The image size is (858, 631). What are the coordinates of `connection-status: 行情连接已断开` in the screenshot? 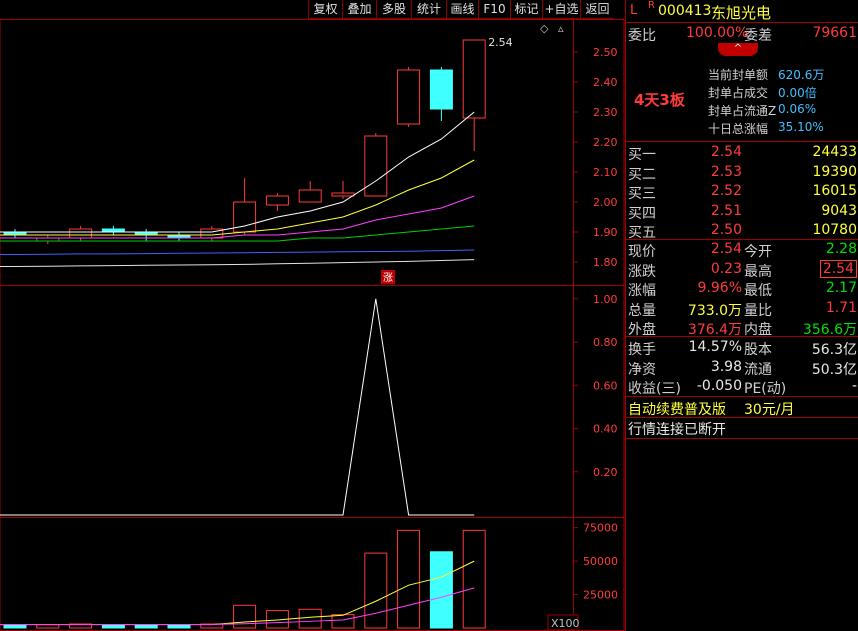 It's located at (677, 430).